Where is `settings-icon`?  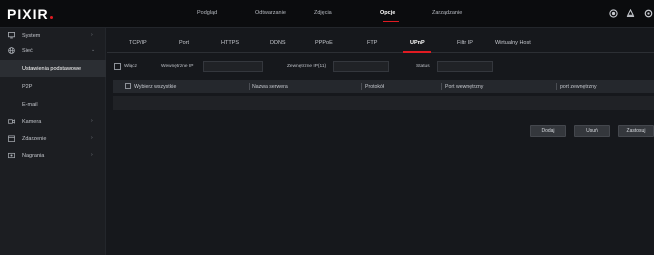 settings-icon is located at coordinates (648, 13).